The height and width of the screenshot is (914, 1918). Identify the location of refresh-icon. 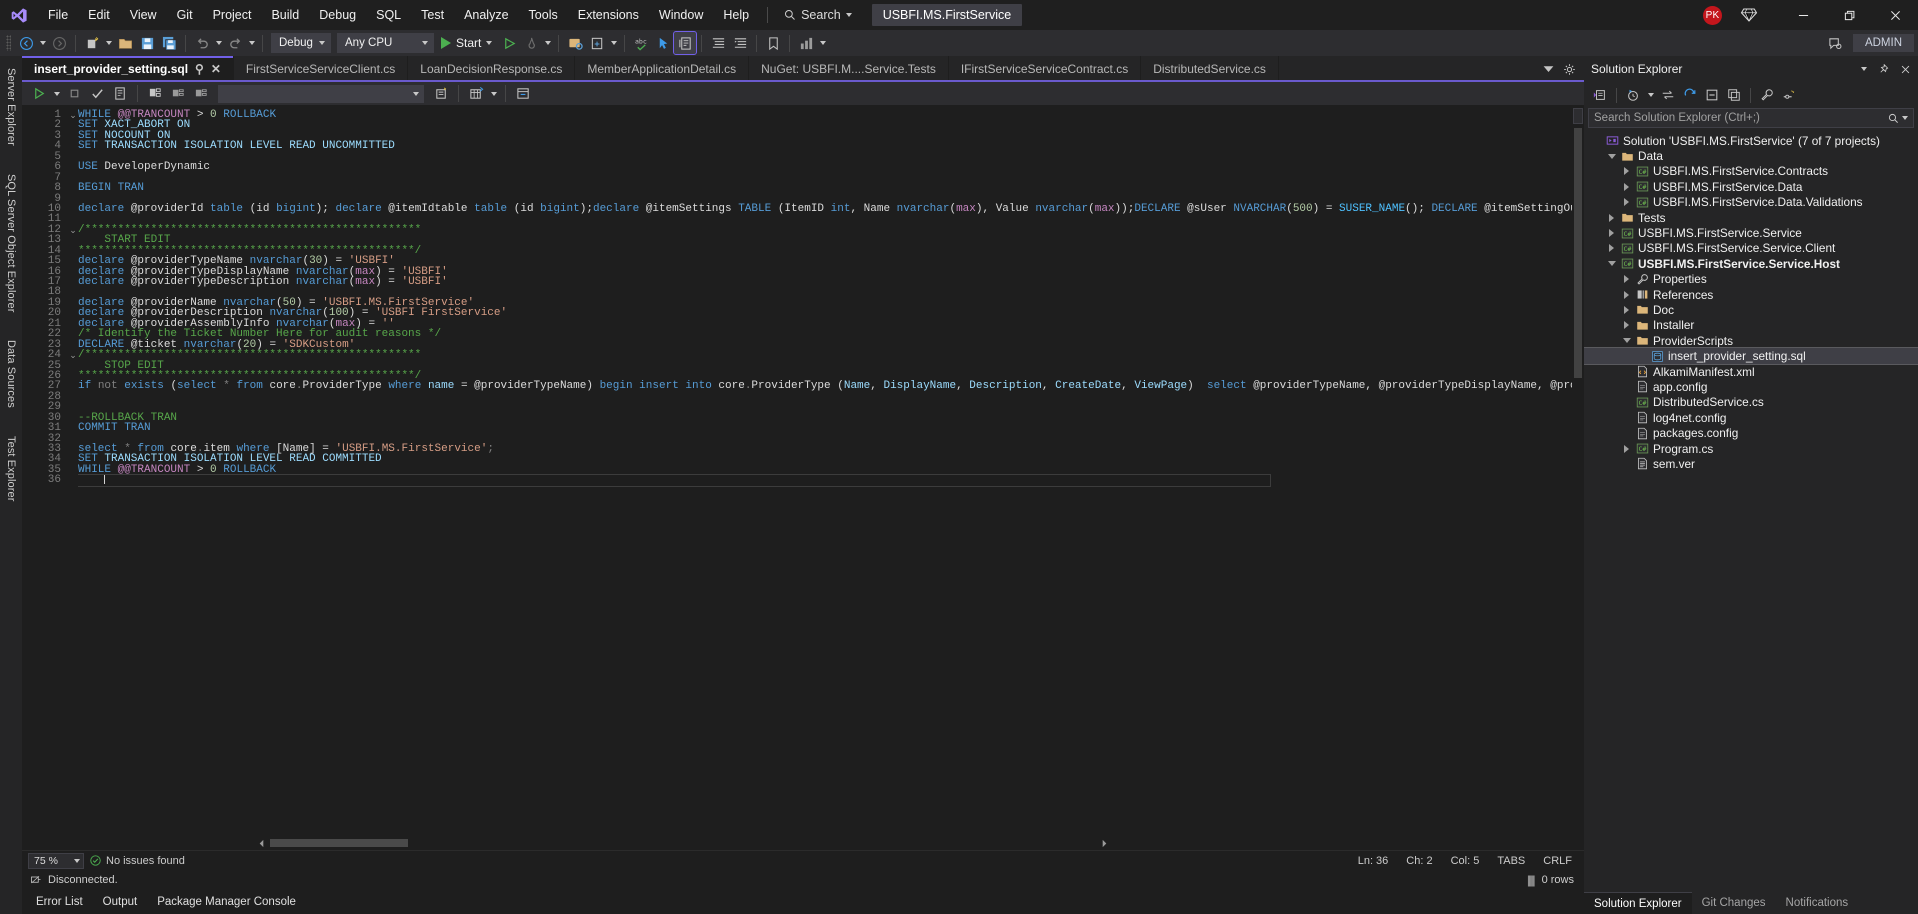
(1690, 95).